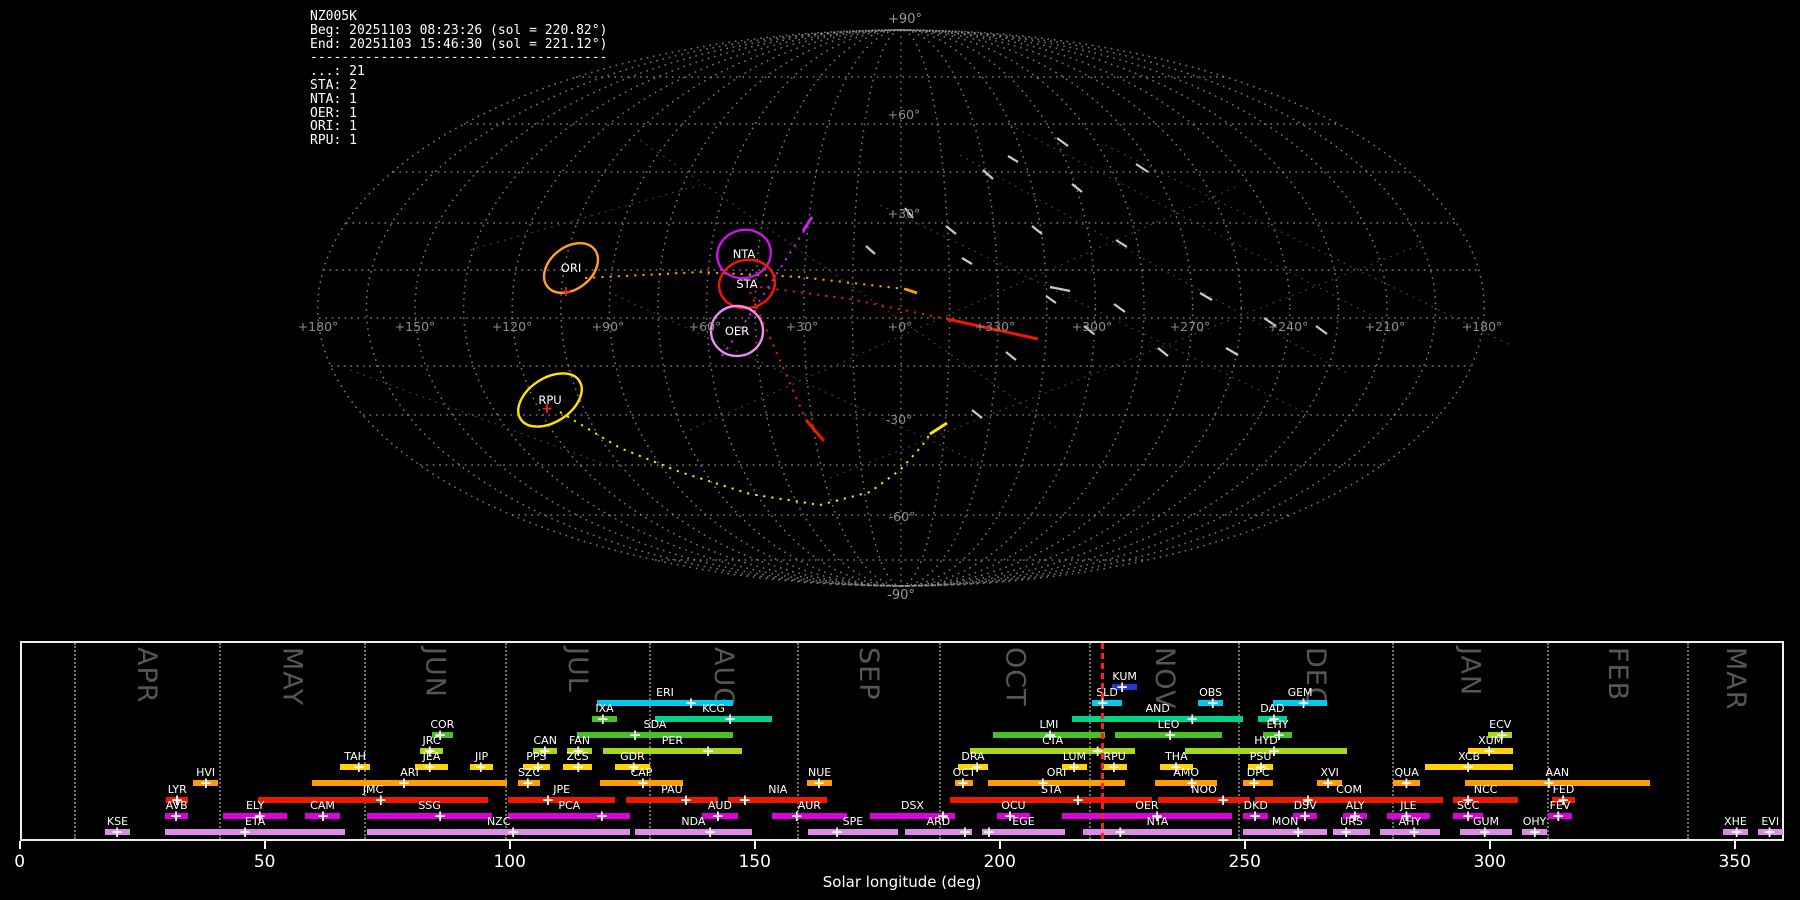 The image size is (1800, 900). Describe the element at coordinates (900, 326) in the screenshot. I see `longitude-label: +0°` at that location.